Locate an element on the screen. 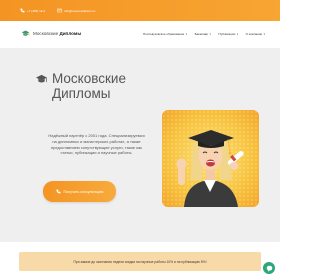 The height and width of the screenshot is (280, 320). phone-contact: +7 (495) 12-3 is located at coordinates (32, 10).